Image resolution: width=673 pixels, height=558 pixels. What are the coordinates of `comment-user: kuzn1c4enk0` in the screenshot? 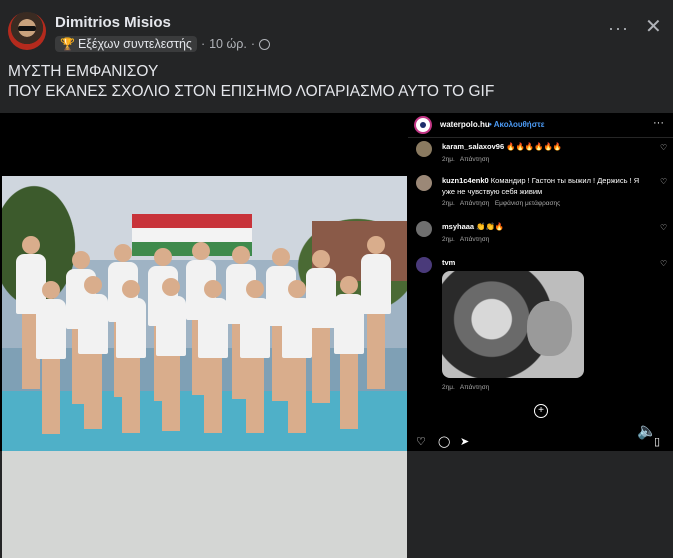 It's located at (465, 180).